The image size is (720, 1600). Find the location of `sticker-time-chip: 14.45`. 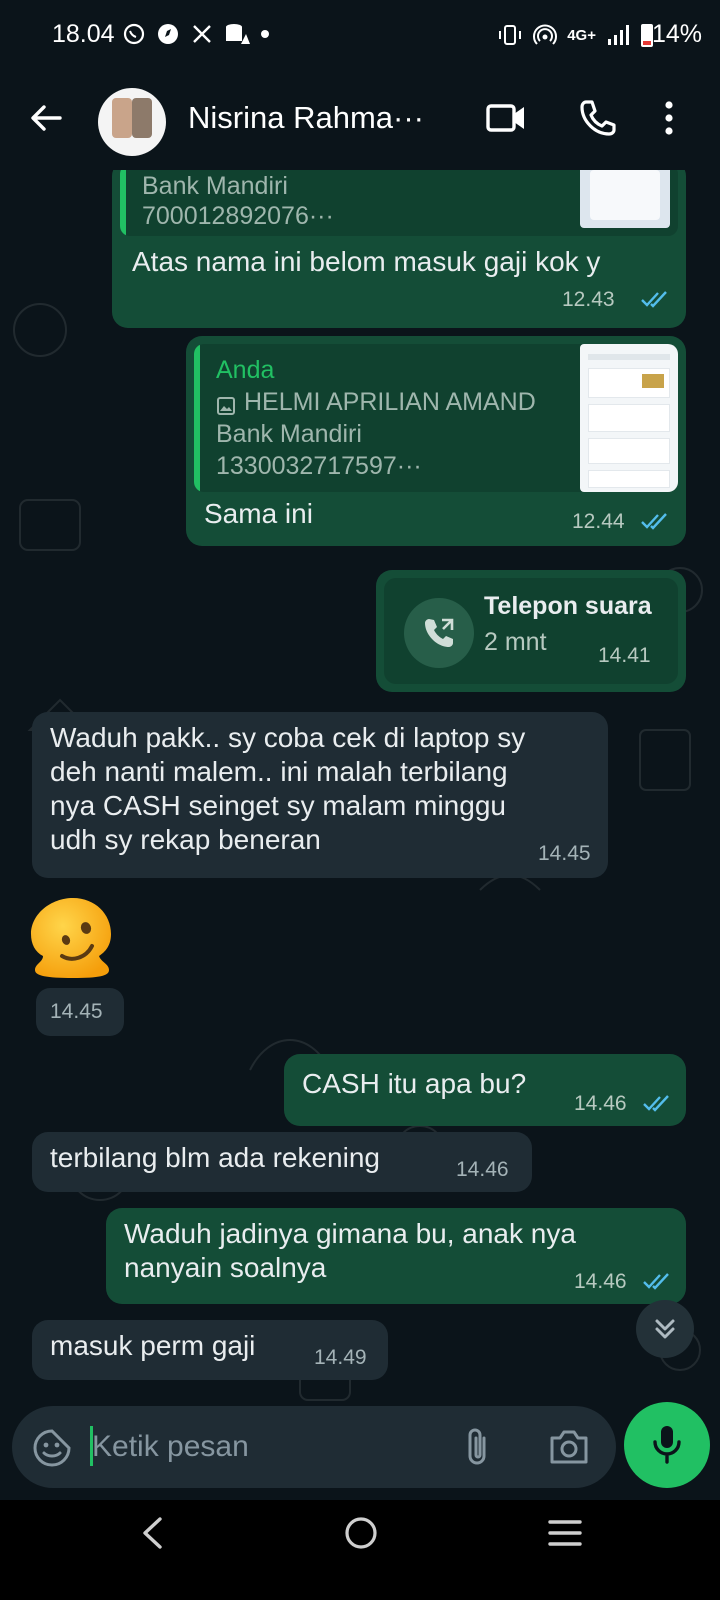

sticker-time-chip: 14.45 is located at coordinates (80, 1012).